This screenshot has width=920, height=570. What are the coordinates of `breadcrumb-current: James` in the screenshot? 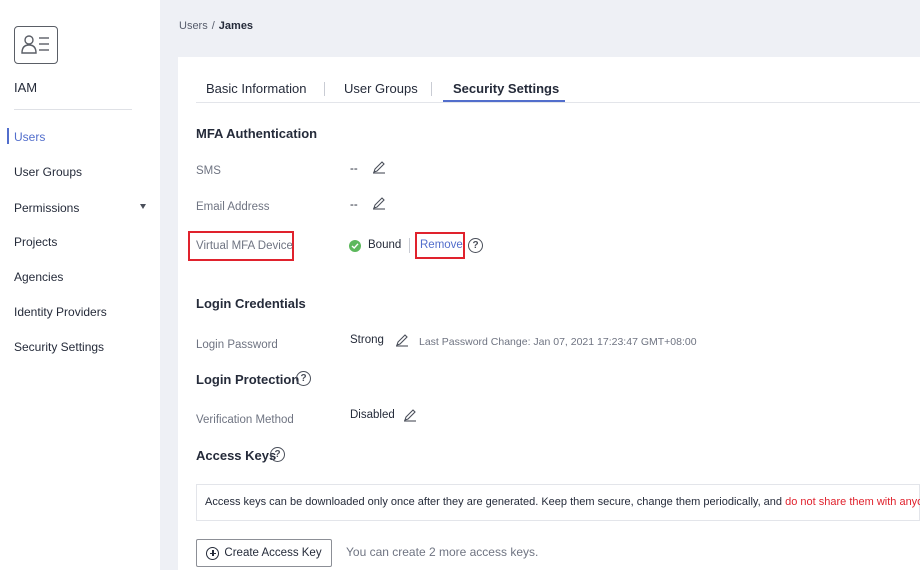 It's located at (236, 26).